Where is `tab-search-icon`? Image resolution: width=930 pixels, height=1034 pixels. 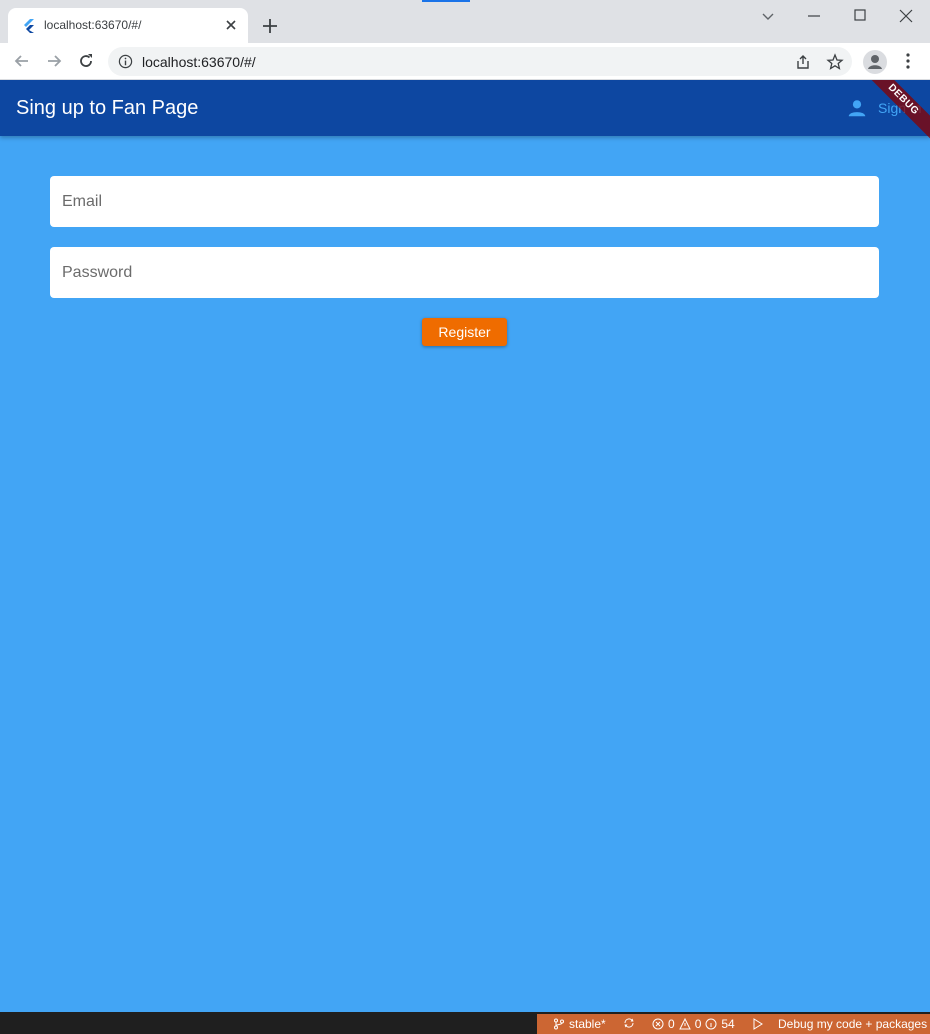 tab-search-icon is located at coordinates (768, 16).